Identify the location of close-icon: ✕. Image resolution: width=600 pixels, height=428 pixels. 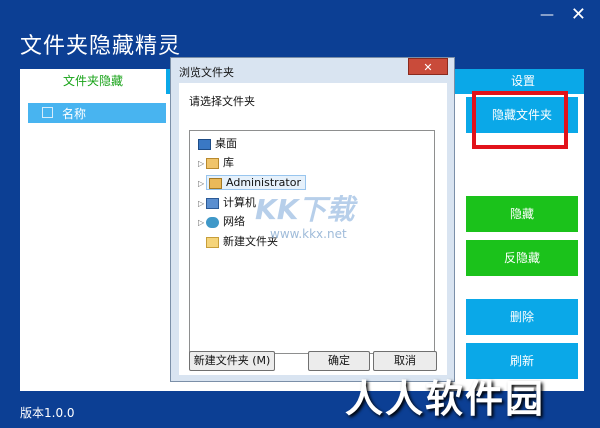
(578, 15).